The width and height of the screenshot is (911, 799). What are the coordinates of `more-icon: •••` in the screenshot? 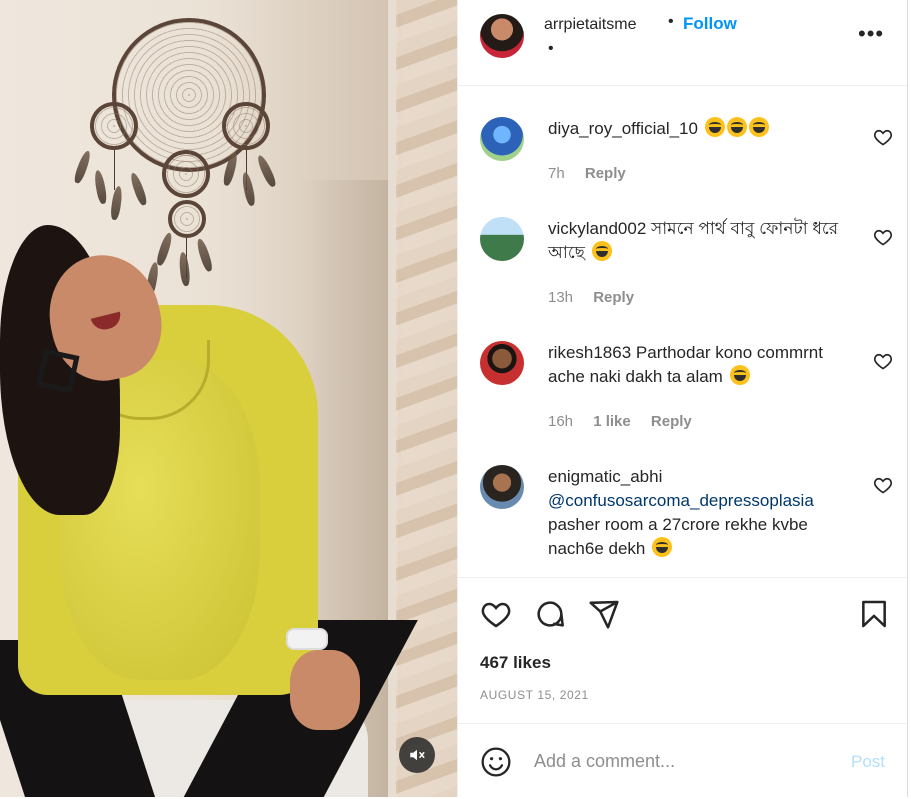 It's located at (871, 34).